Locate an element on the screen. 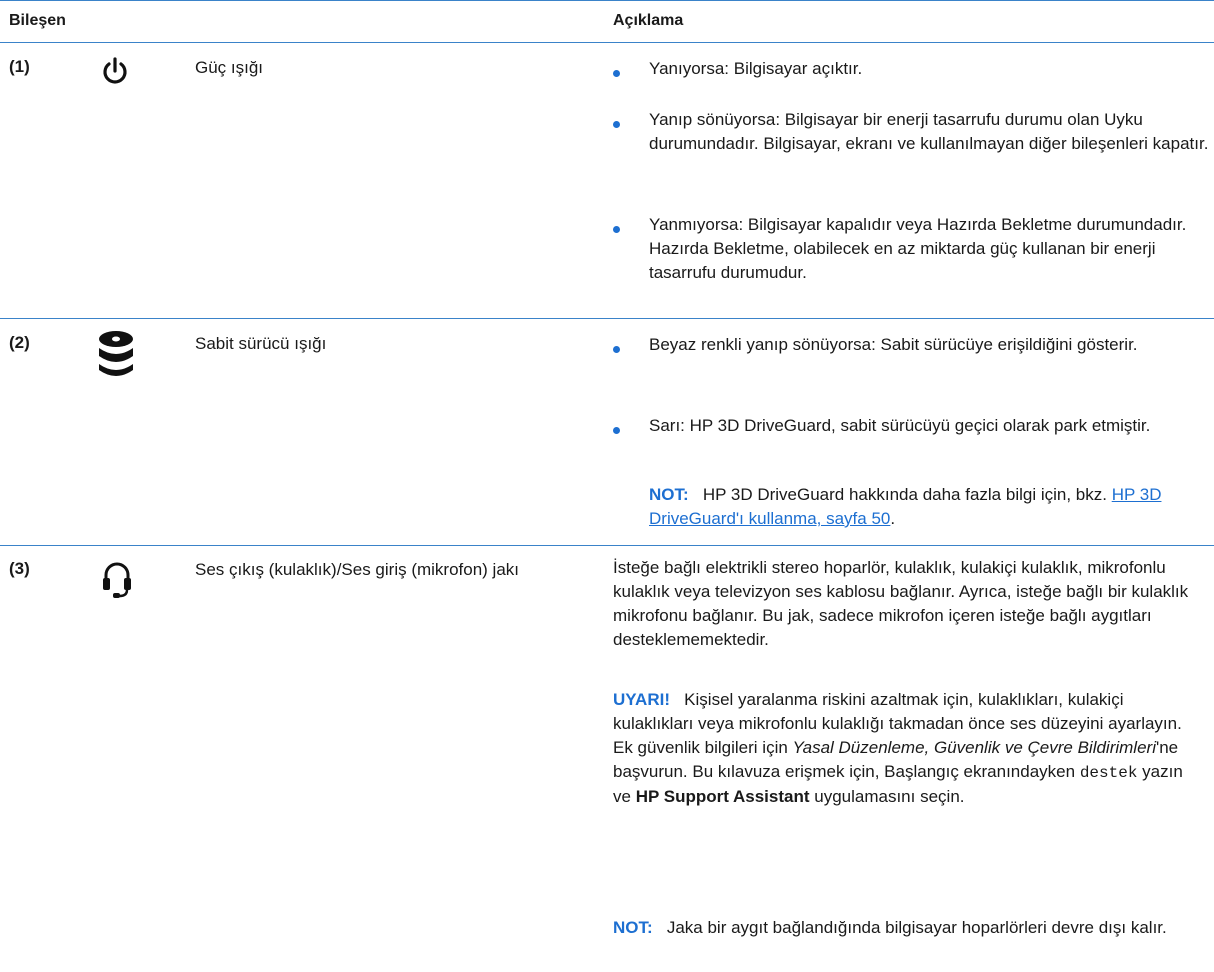 The width and height of the screenshot is (1214, 972). header-rule is located at coordinates (607, 42).